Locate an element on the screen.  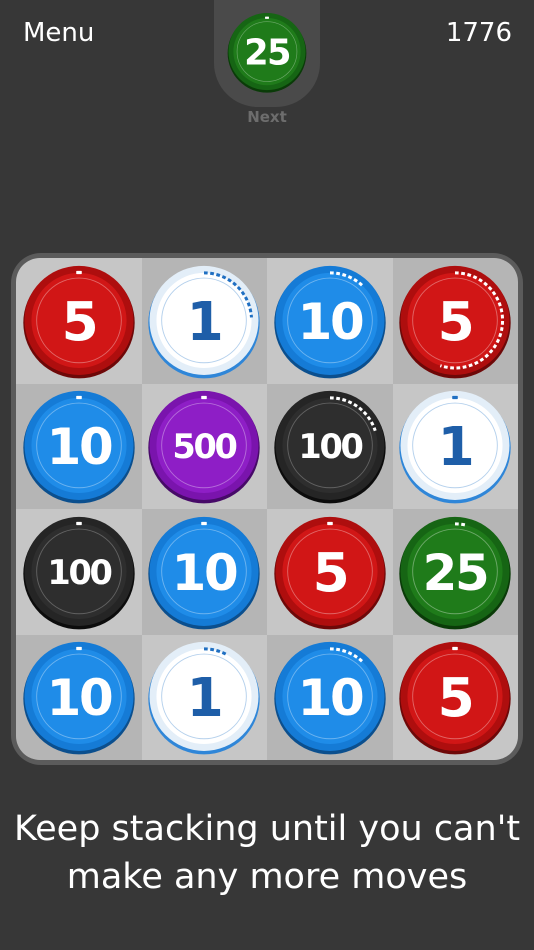
board-cell-r1-c4: 5 is located at coordinates (455, 321).